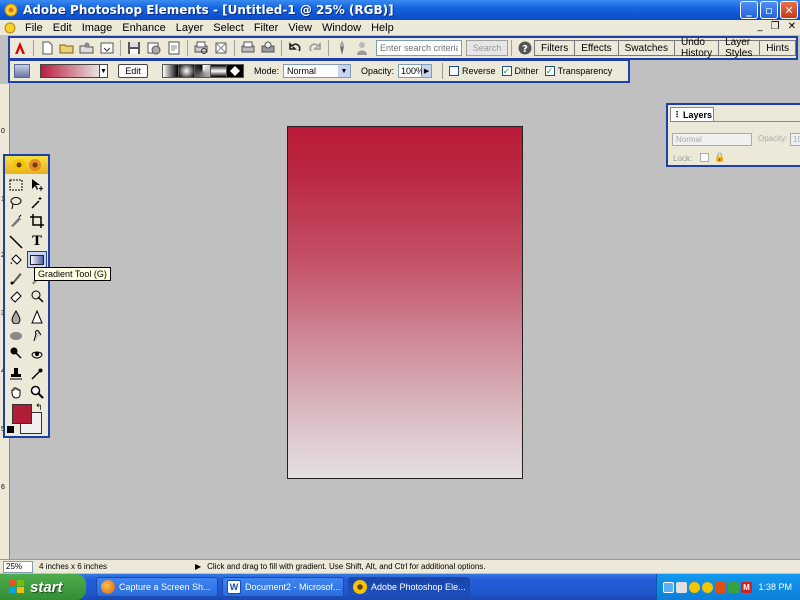 Image resolution: width=800 pixels, height=600 pixels. I want to click on layers-tab: ⋮ Layers, so click(692, 114).